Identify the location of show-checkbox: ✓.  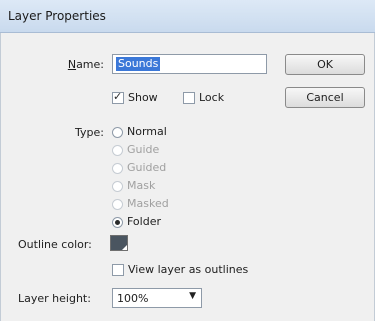
(118, 97).